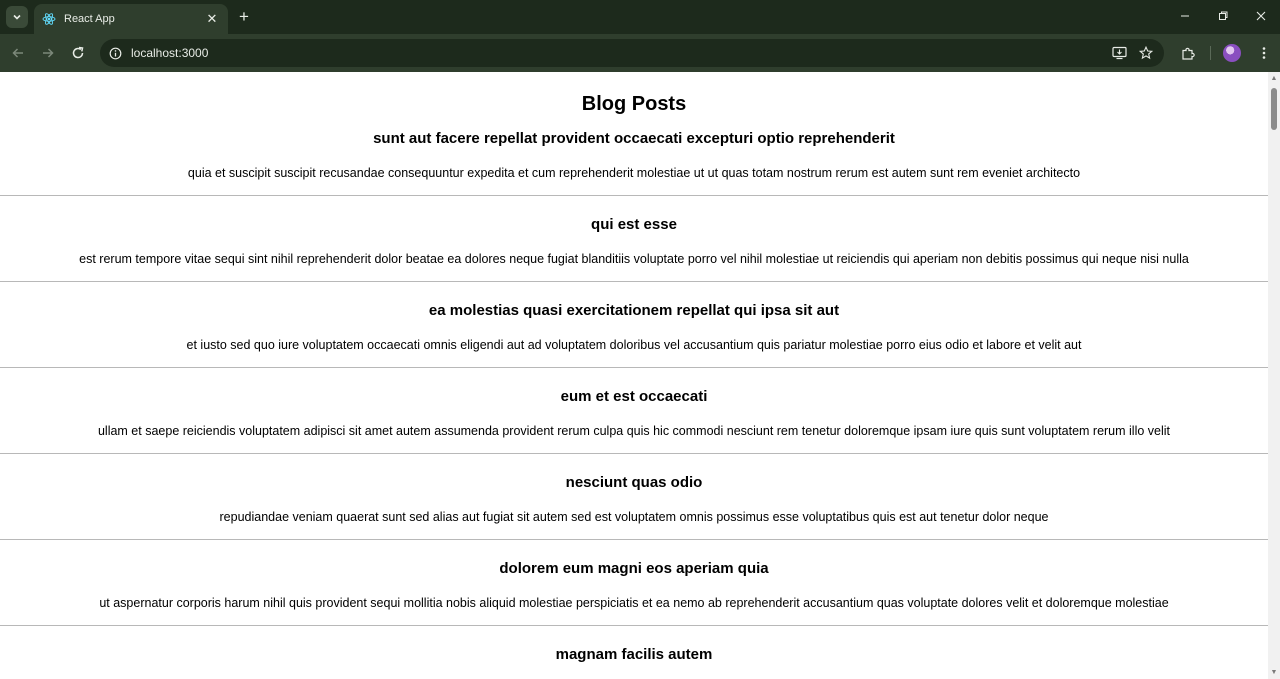 The height and width of the screenshot is (679, 1280). What do you see at coordinates (634, 568) in the screenshot?
I see `post-title: dolorem eum magni eos aperiam quia` at bounding box center [634, 568].